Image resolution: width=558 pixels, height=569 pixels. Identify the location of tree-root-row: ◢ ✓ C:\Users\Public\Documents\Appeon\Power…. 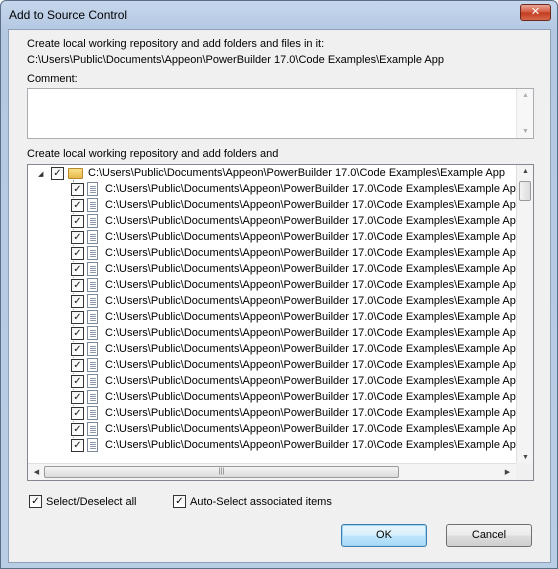
(273, 174).